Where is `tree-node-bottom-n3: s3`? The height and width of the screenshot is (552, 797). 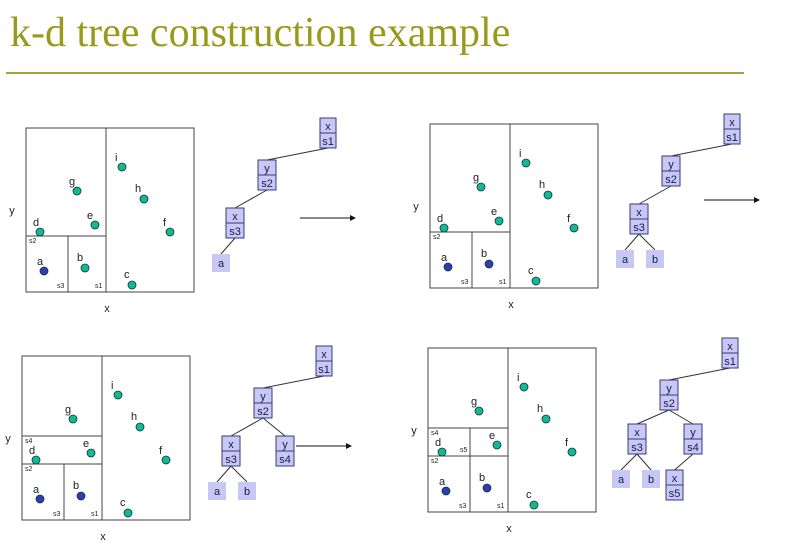
tree-node-bottom-n3: s3 is located at coordinates (231, 460).